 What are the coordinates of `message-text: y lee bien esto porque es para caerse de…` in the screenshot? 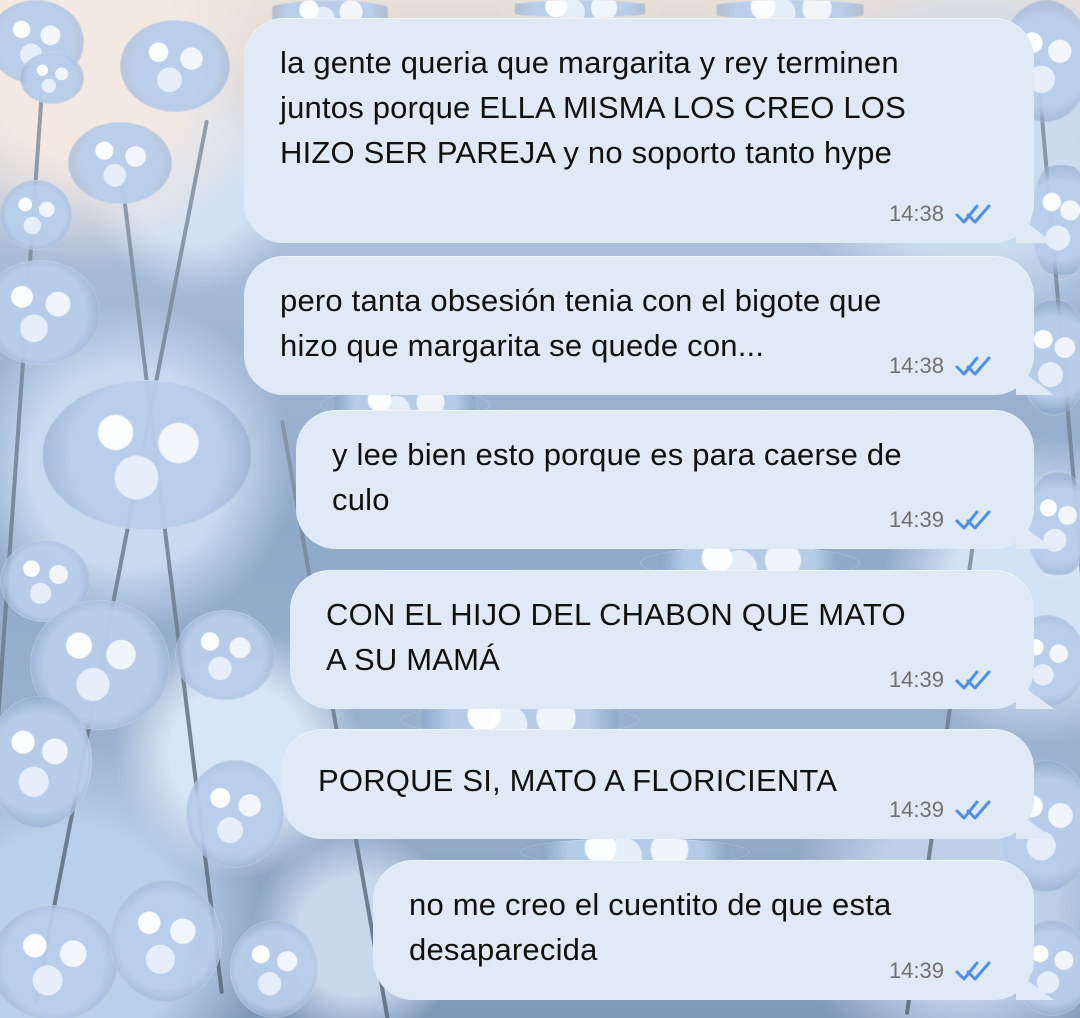 It's located at (617, 477).